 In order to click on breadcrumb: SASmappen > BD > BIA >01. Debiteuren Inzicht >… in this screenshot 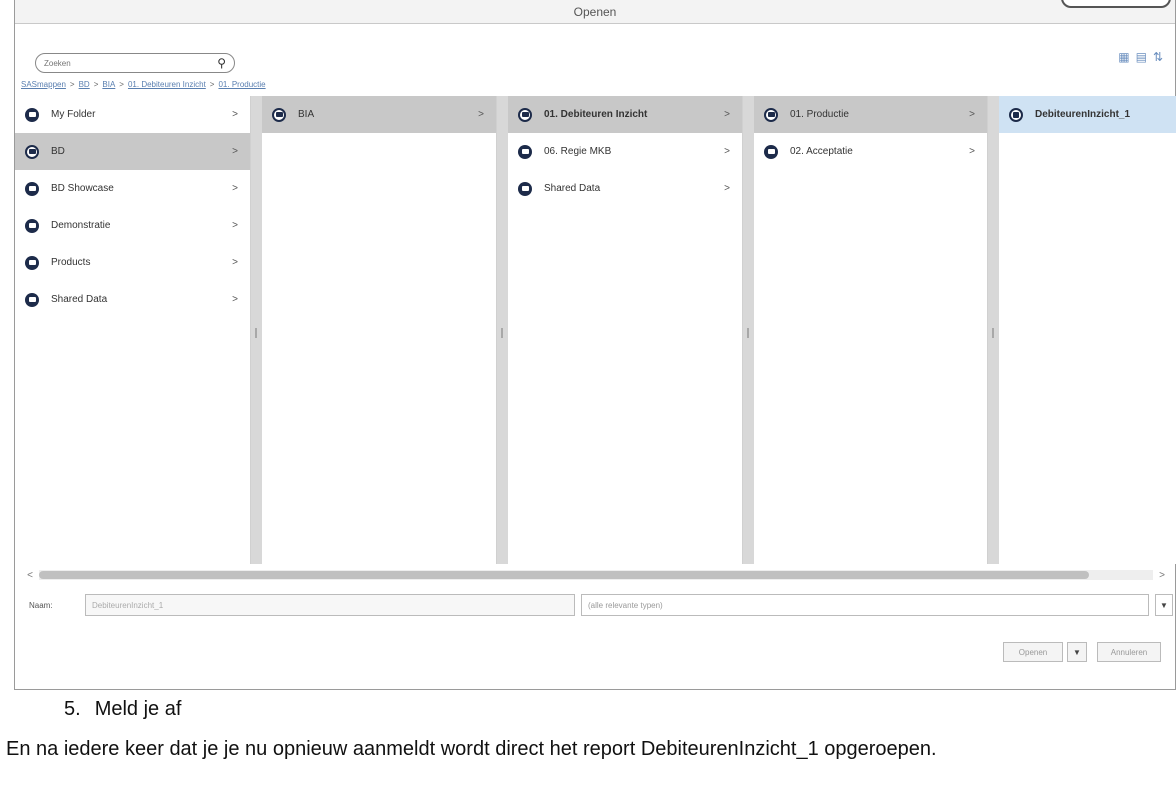, I will do `click(143, 84)`.